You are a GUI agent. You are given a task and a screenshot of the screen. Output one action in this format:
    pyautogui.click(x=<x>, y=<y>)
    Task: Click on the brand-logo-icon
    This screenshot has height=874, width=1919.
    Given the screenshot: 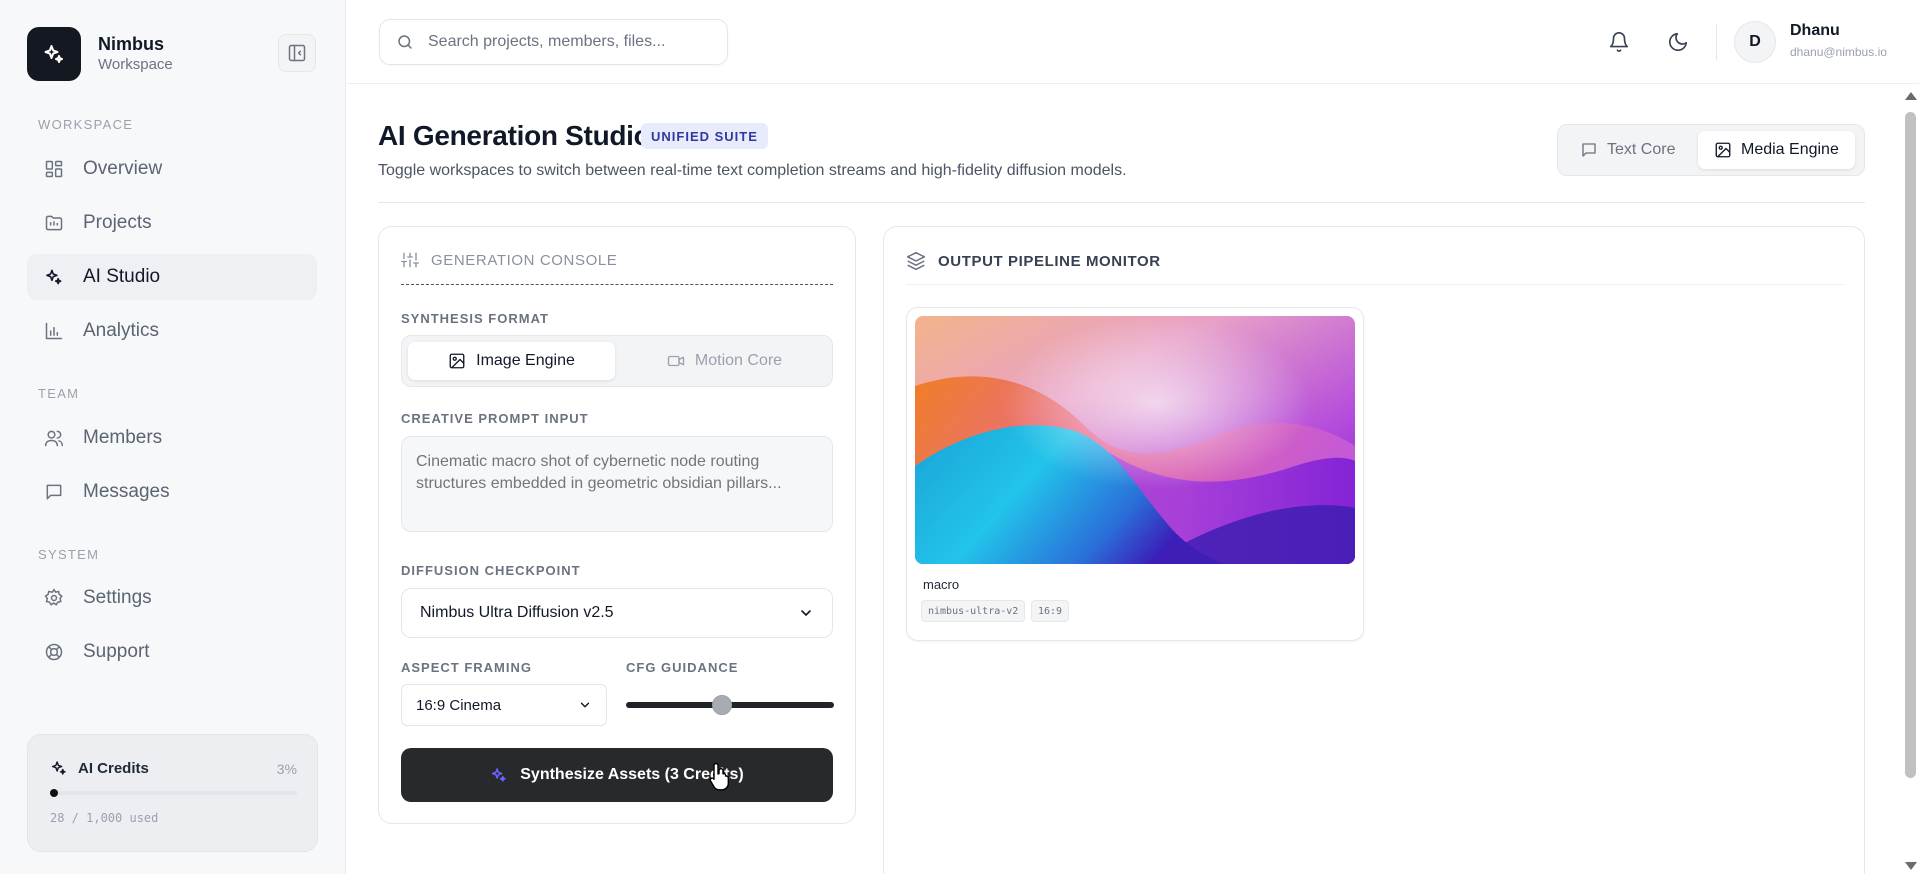 What is the action you would take?
    pyautogui.click(x=54, y=54)
    